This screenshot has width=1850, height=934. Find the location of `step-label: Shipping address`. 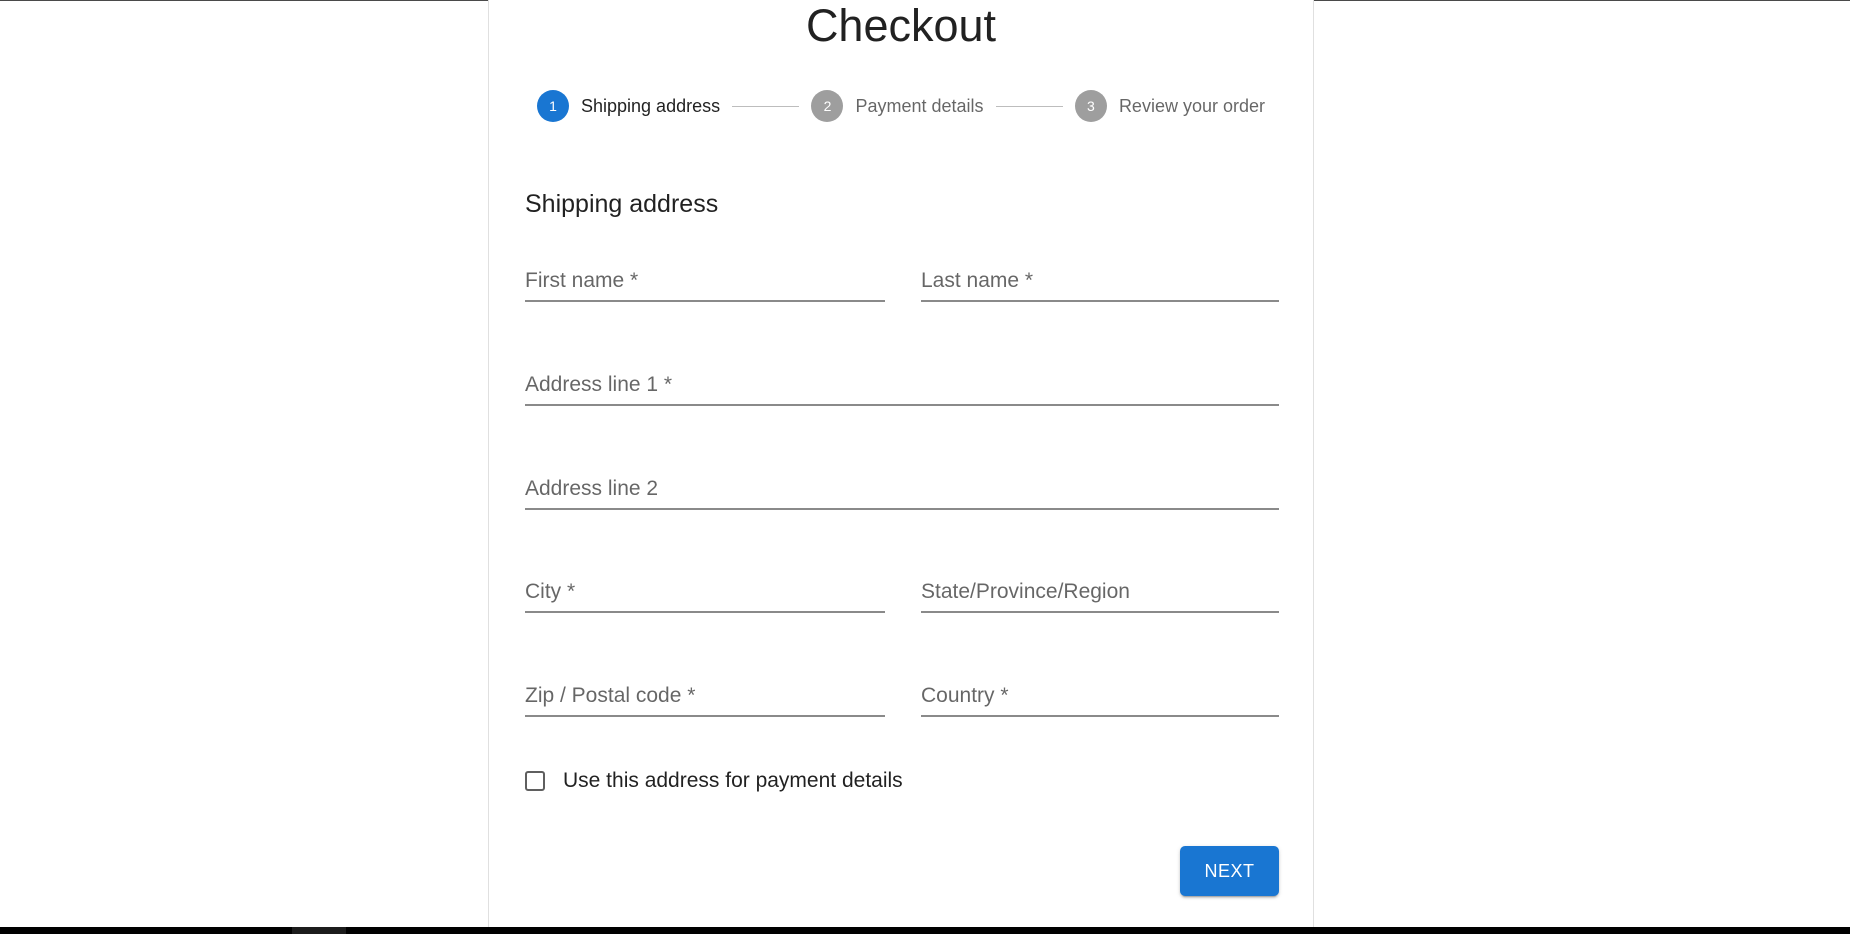

step-label: Shipping address is located at coordinates (651, 105).